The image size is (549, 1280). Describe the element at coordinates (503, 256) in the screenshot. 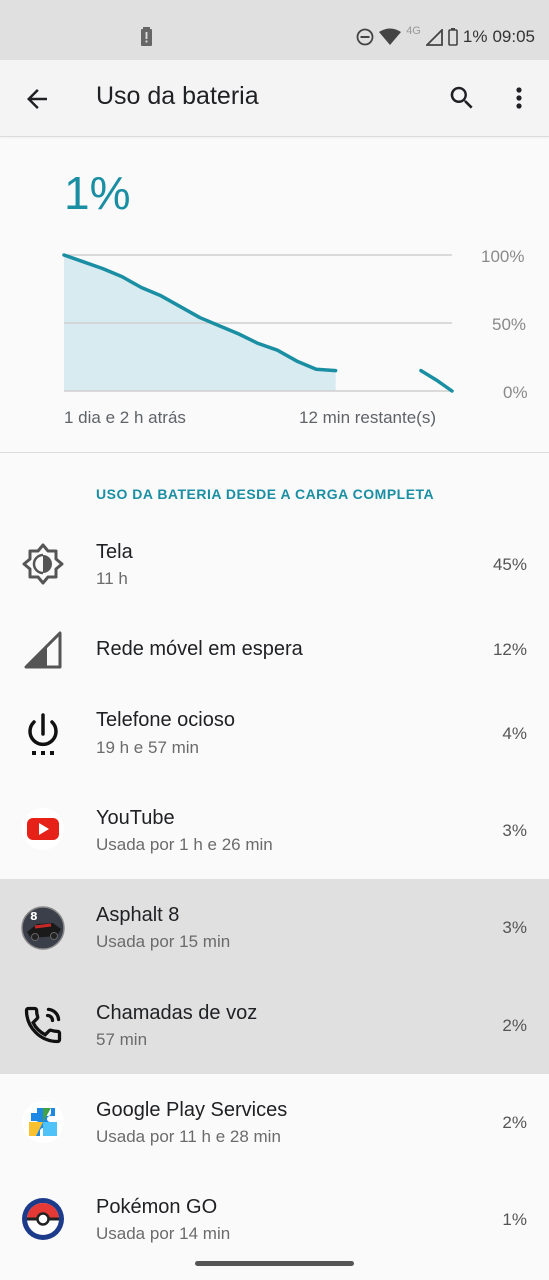

I see `y-tick-100: 100%` at that location.